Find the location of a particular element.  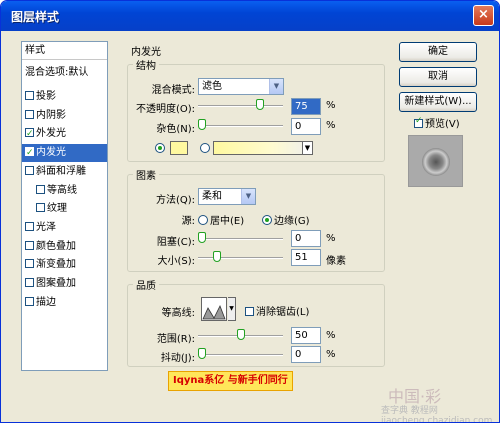

opacity-label: 不透明度(O): is located at coordinates (165, 109).